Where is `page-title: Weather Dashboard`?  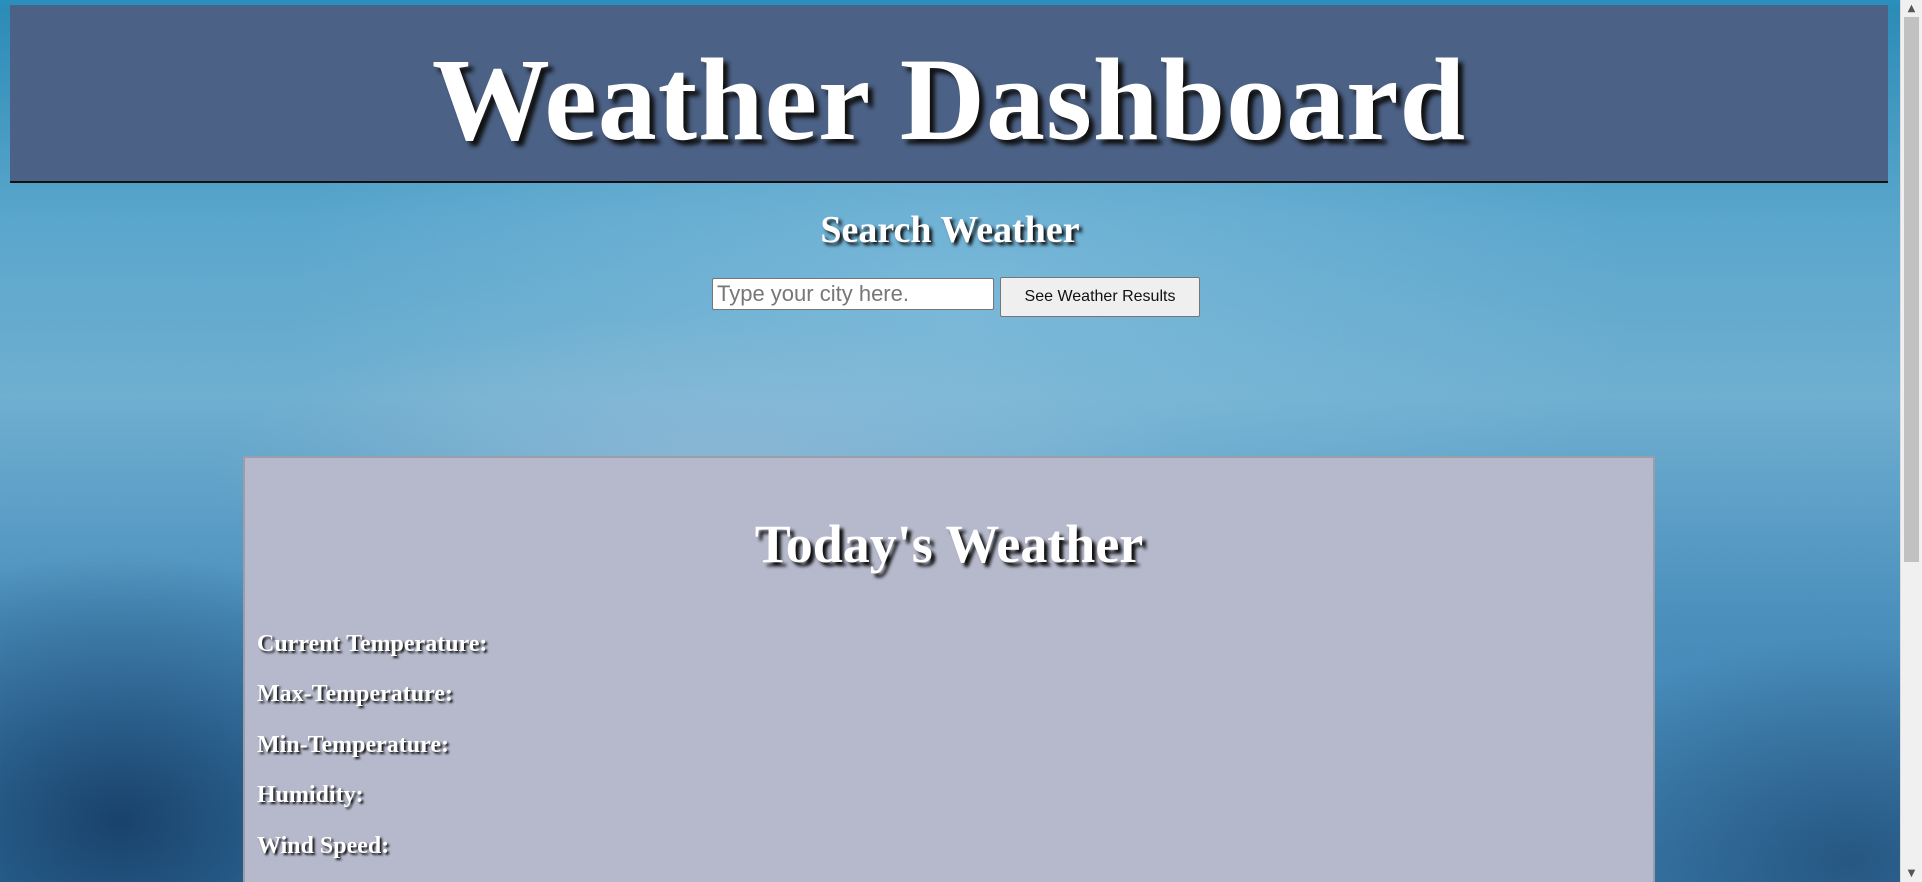 page-title: Weather Dashboard is located at coordinates (949, 99).